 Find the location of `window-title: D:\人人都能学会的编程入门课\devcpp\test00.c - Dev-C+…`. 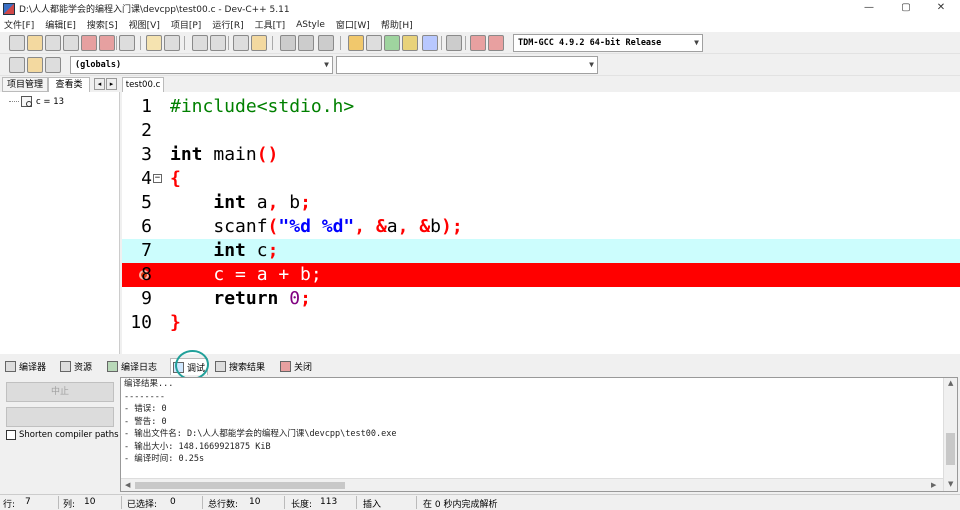

window-title: D:\人人都能学会的编程入门课\devcpp\test00.c - Dev-C+… is located at coordinates (154, 10).